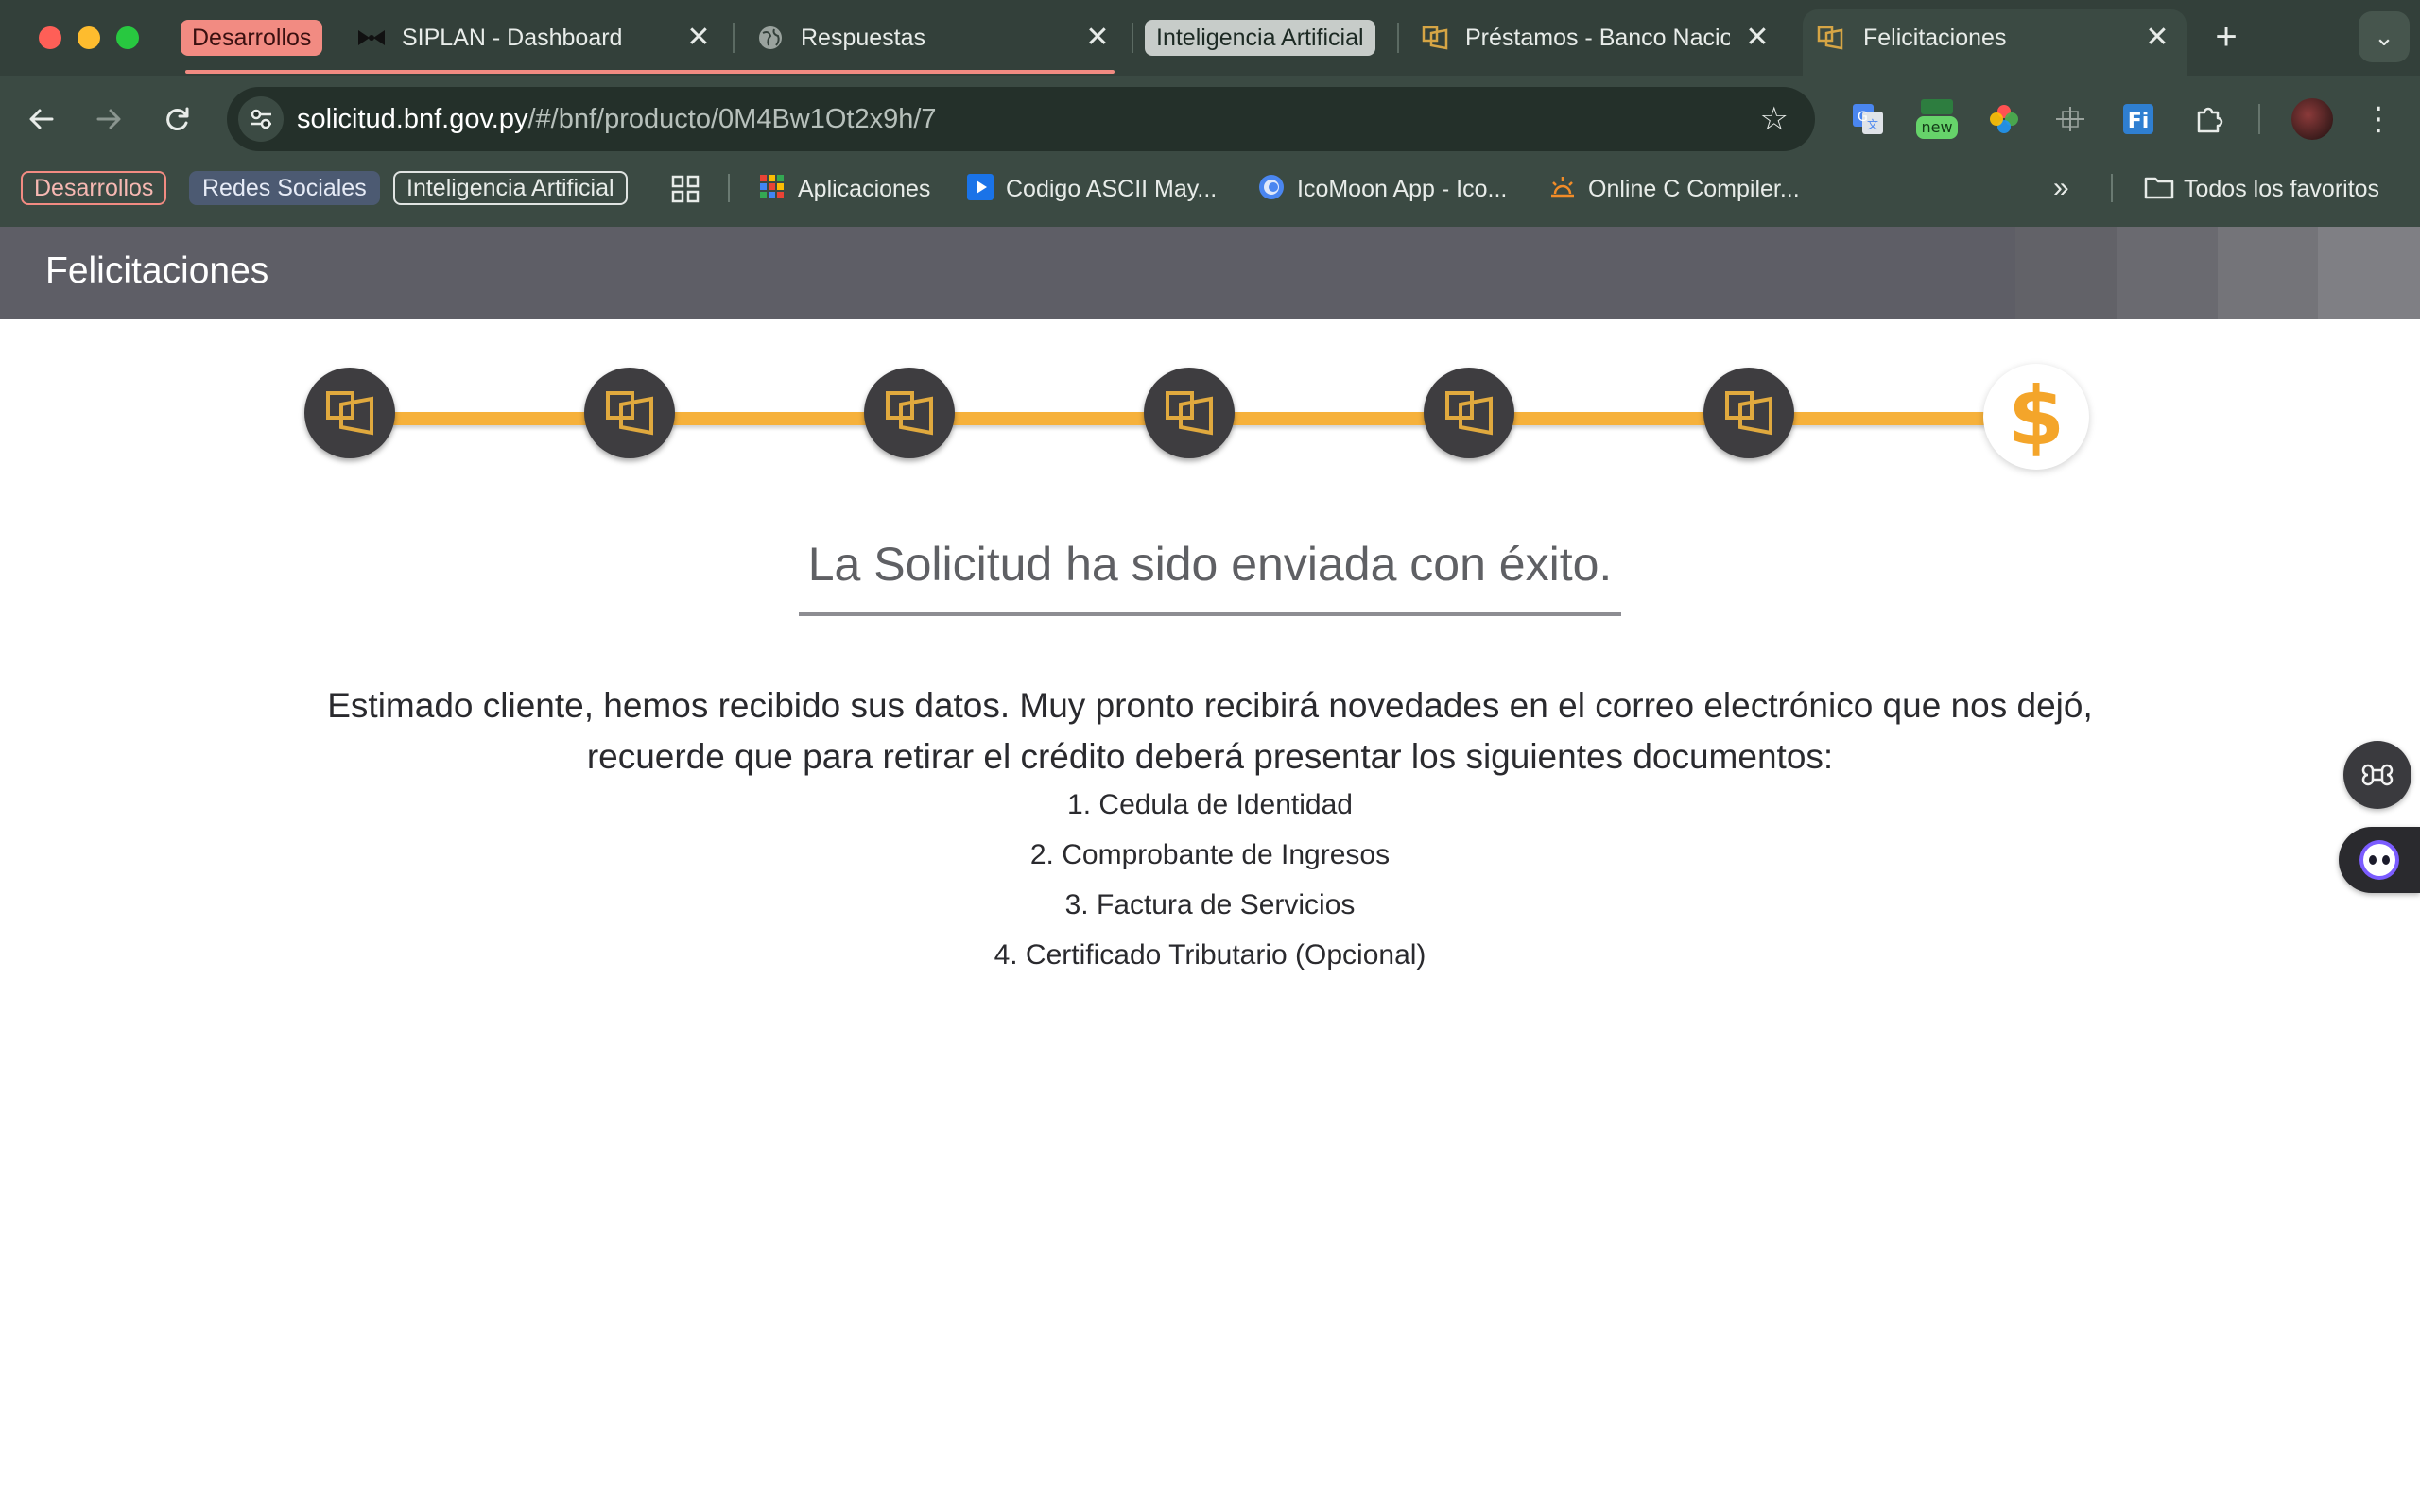 The image size is (2420, 1512). Describe the element at coordinates (980, 187) in the screenshot. I see `play-icon` at that location.